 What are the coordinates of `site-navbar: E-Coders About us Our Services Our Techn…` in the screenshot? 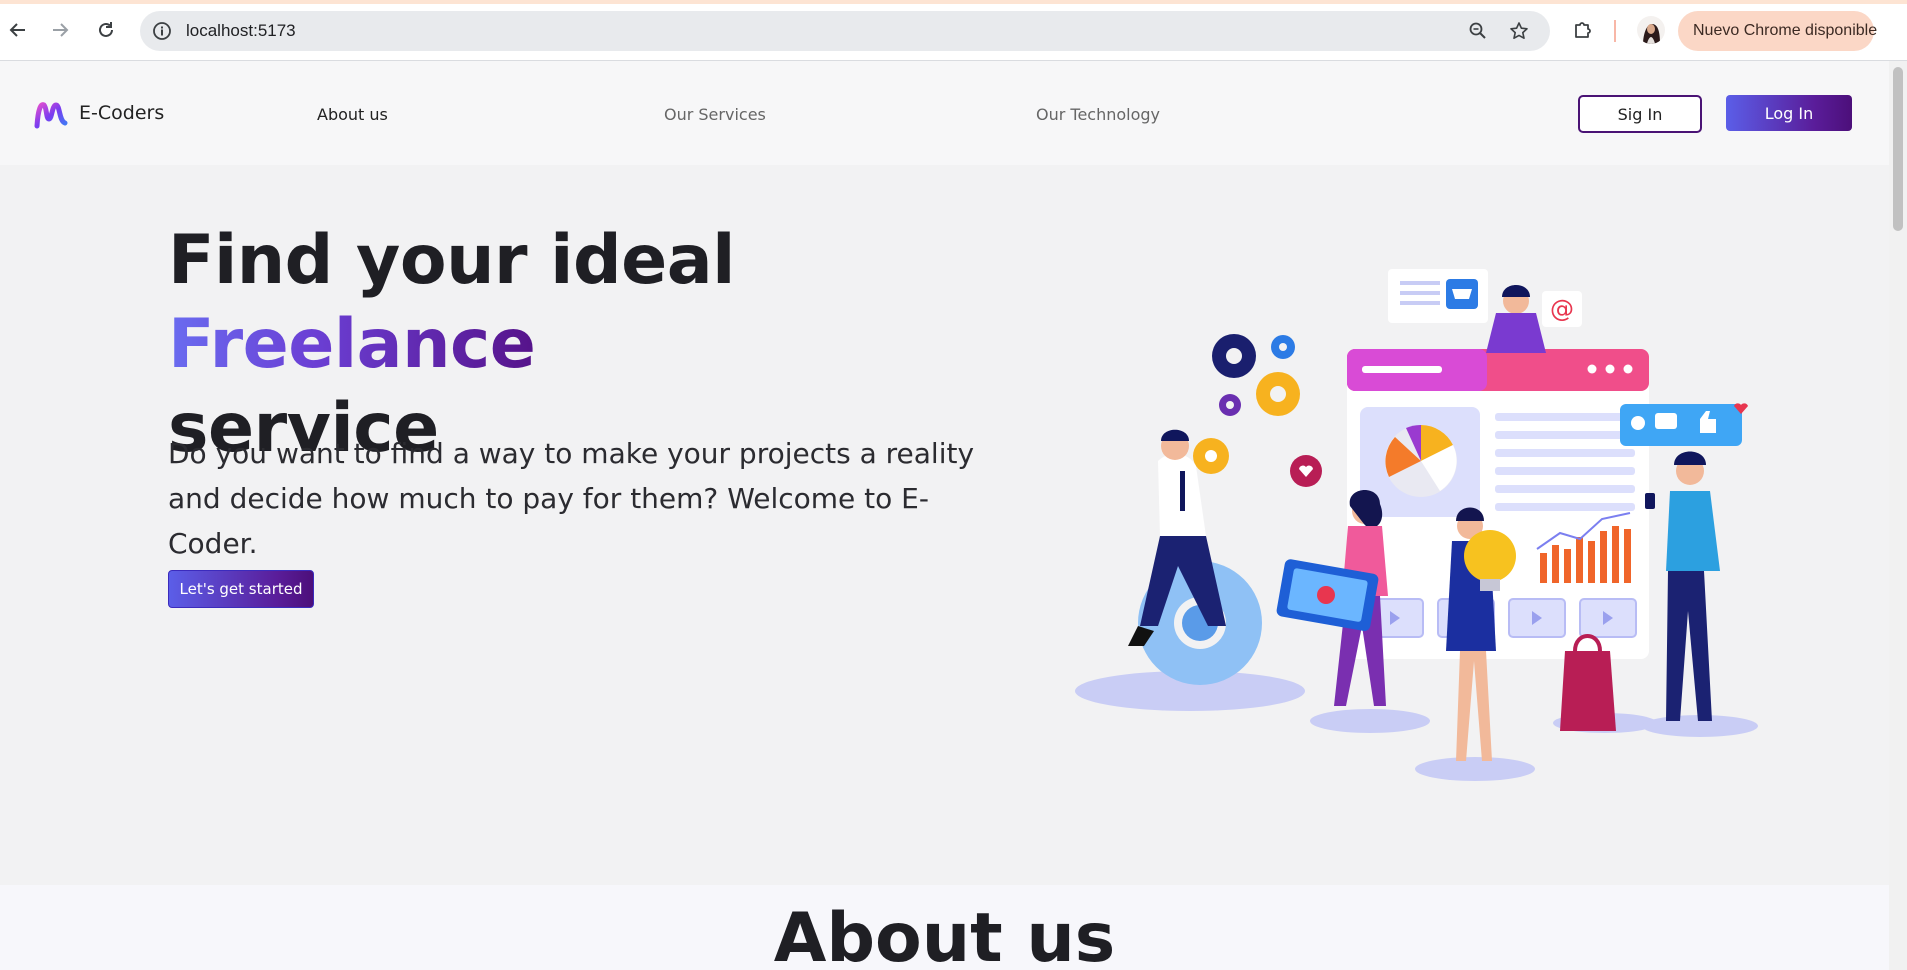 It's located at (944, 113).